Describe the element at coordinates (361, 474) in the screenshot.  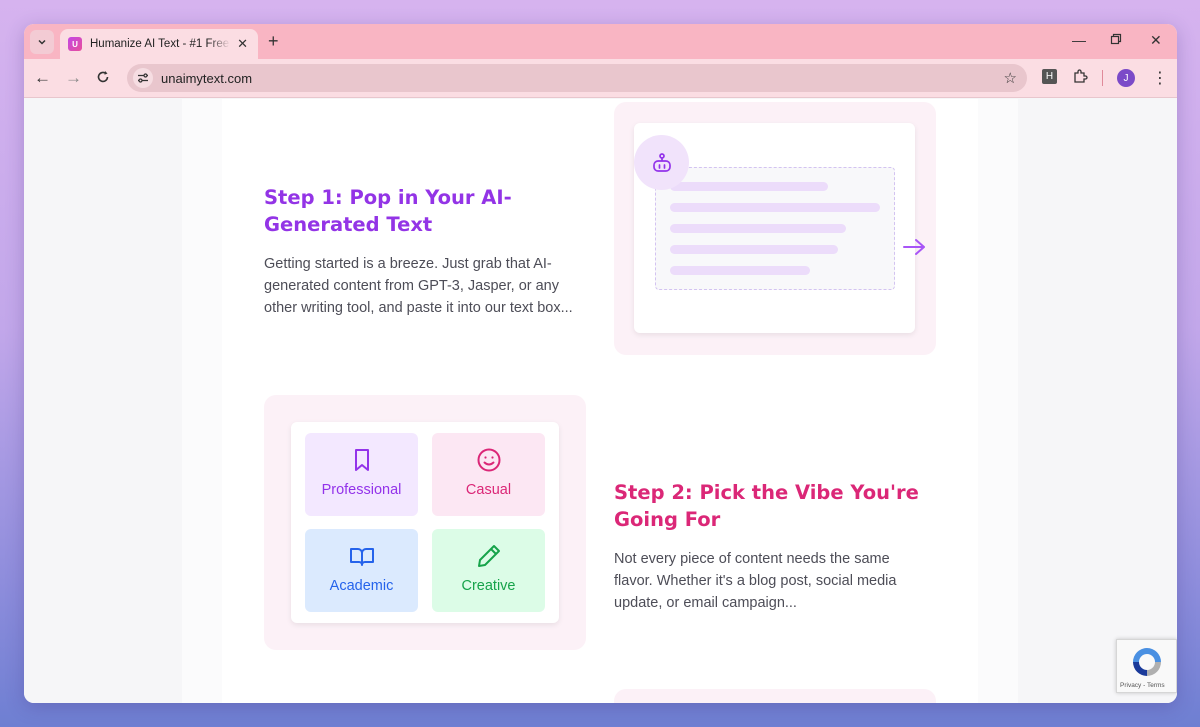
I see `tone-option-professional: Professional` at that location.